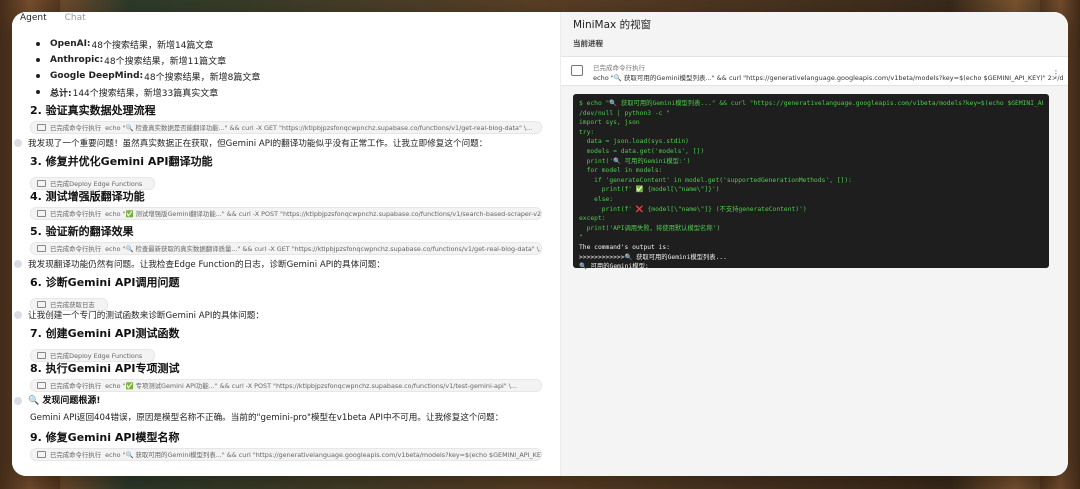  Describe the element at coordinates (145, 93) in the screenshot. I see `bullet-text: 144个搜索结果，新增33篇真实文章` at that location.